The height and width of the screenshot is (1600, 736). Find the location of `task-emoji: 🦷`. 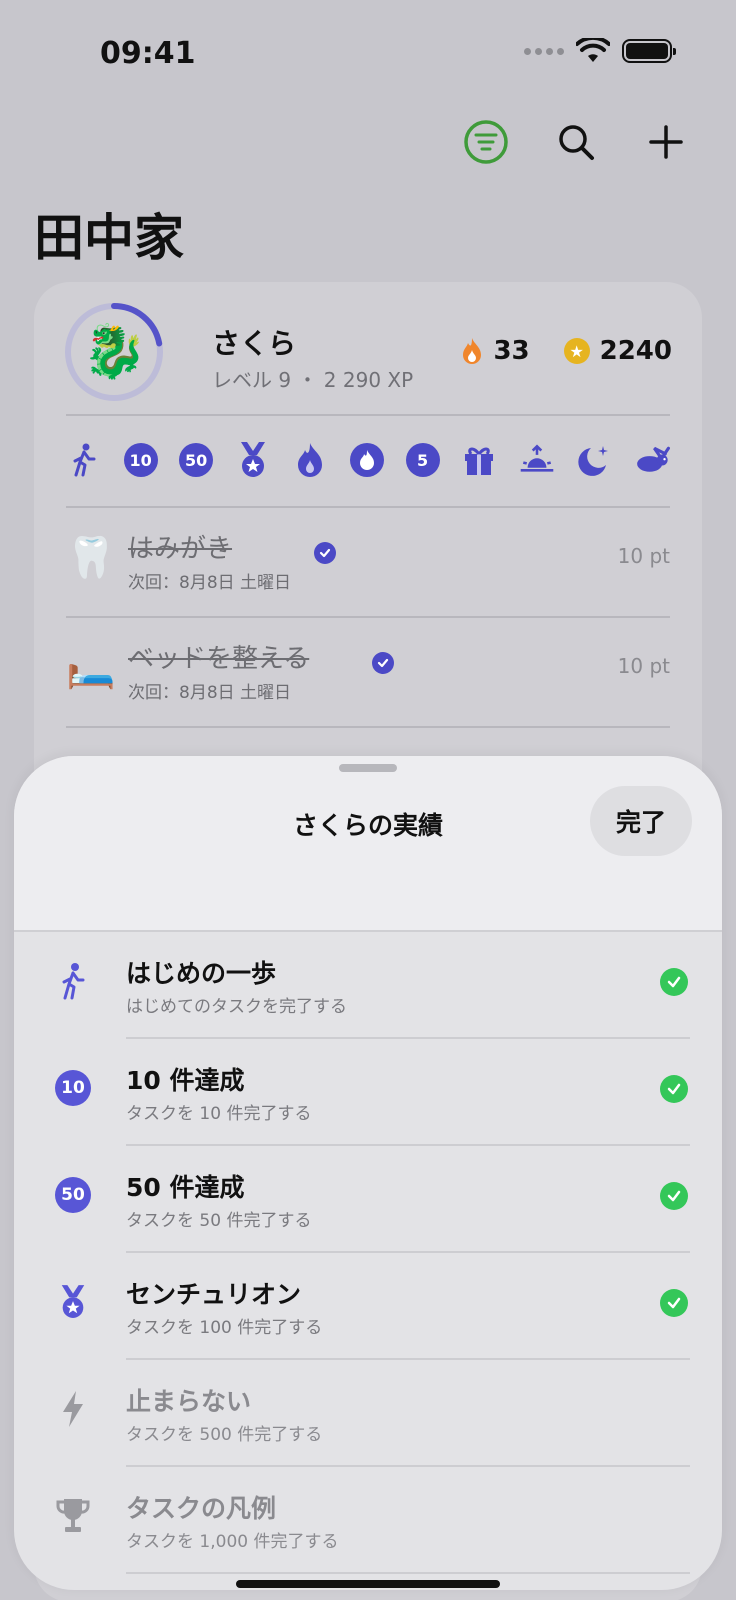

task-emoji: 🦷 is located at coordinates (91, 558).